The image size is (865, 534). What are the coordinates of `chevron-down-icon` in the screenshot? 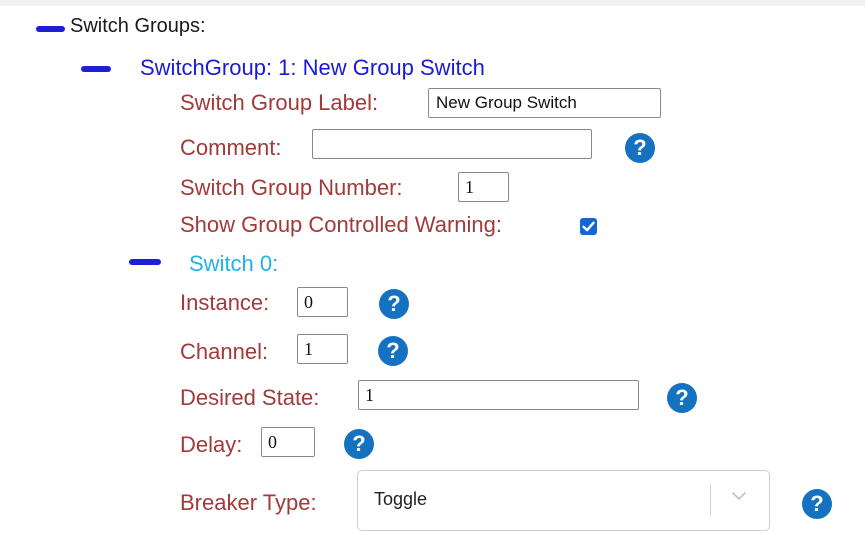 It's located at (739, 496).